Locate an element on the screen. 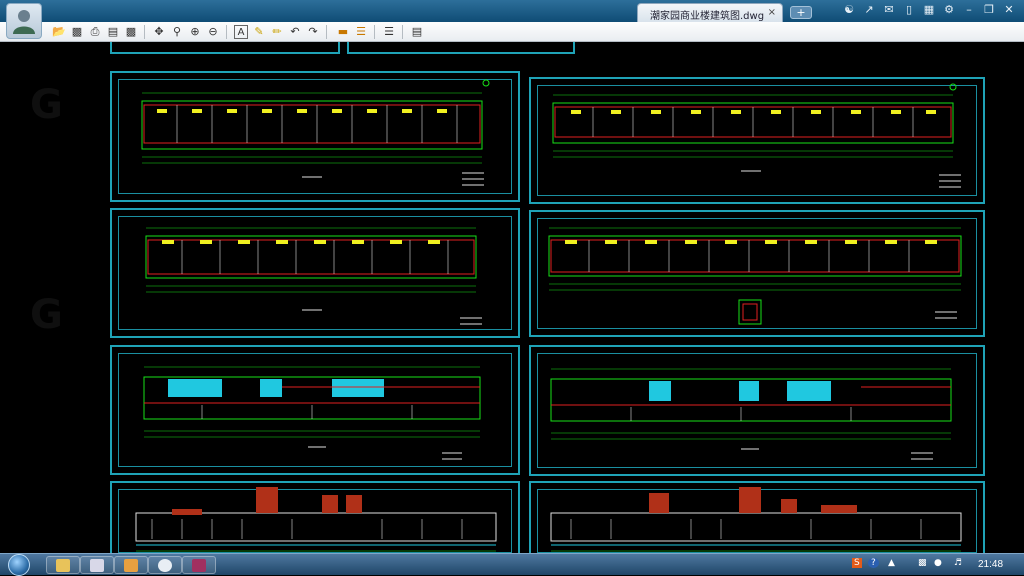 The height and width of the screenshot is (576, 1024). taskbar-app-media is located at coordinates (199, 565).